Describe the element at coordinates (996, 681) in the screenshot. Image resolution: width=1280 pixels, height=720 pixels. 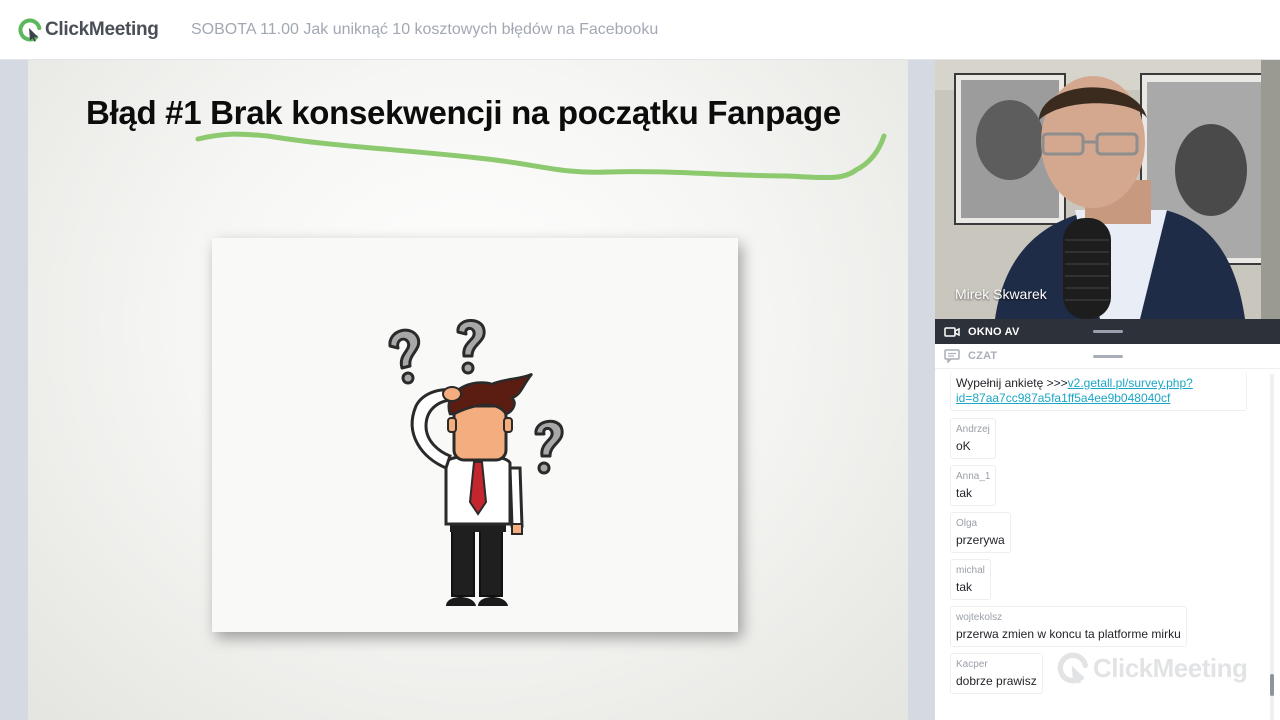
I see `chat-message-text: dobrze prawisz` at that location.